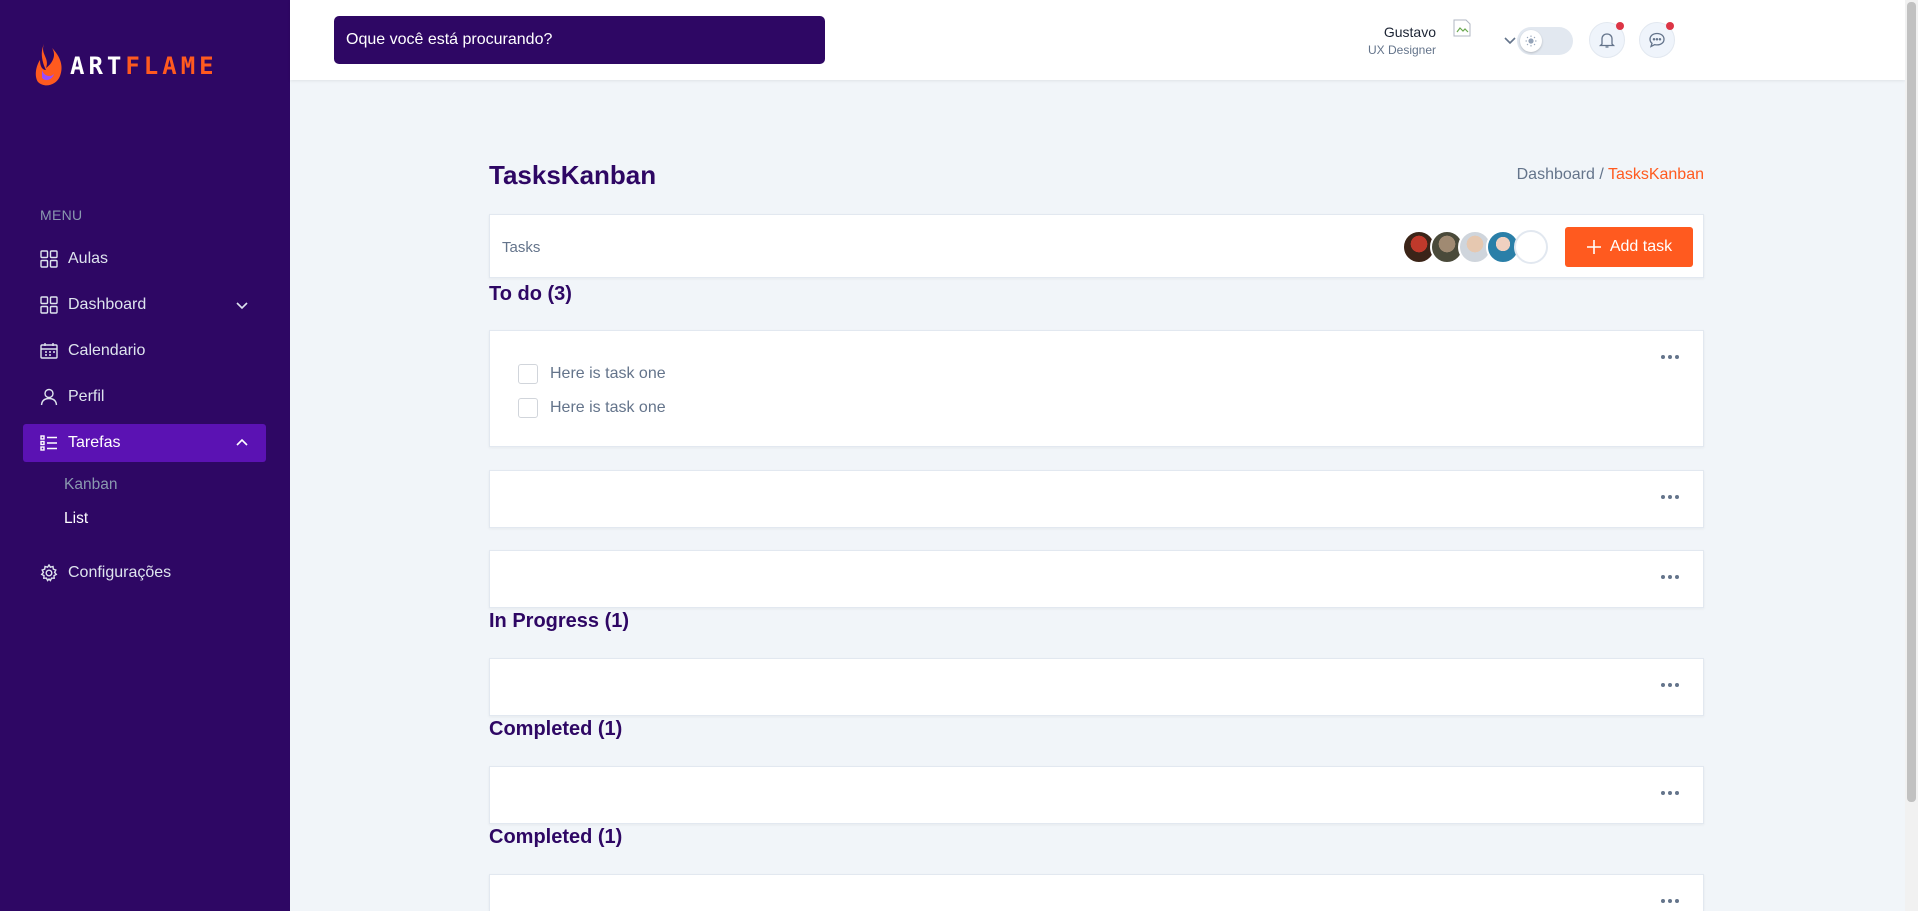  I want to click on logo-text-art: ART, so click(98, 66).